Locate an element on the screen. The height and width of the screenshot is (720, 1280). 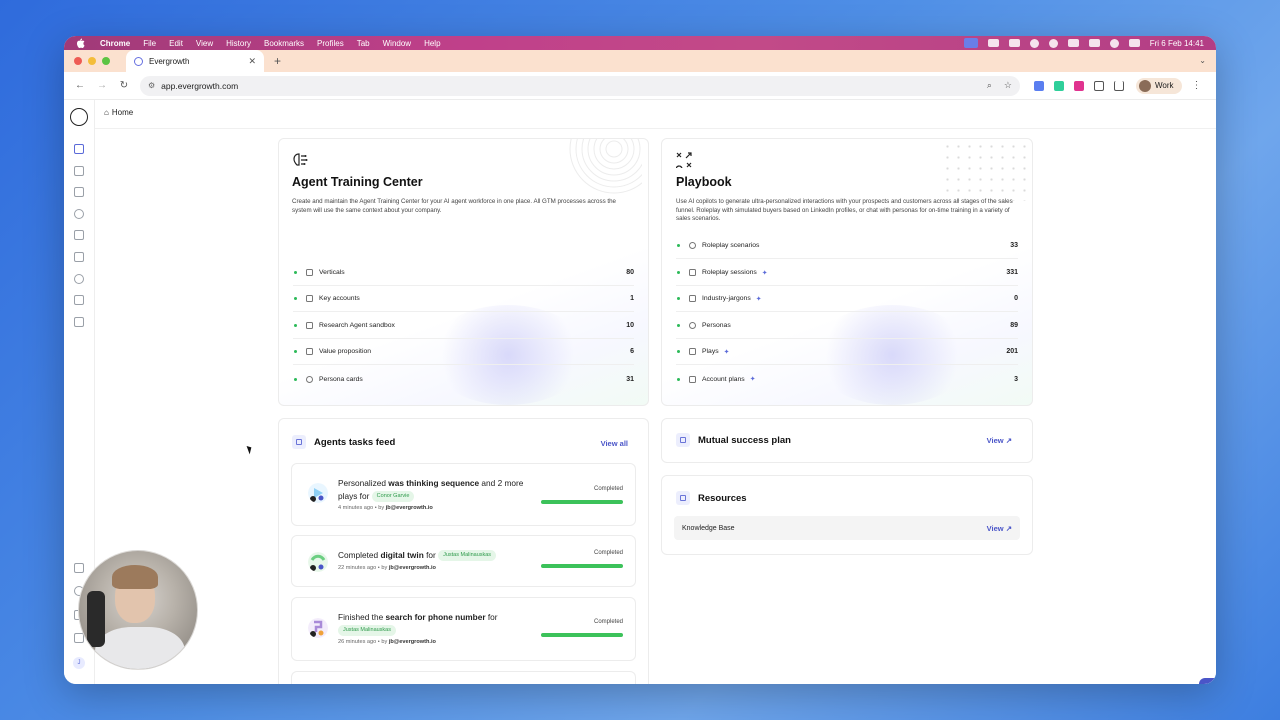
site-settings-icon: ⚙ is located at coordinates (151, 85).